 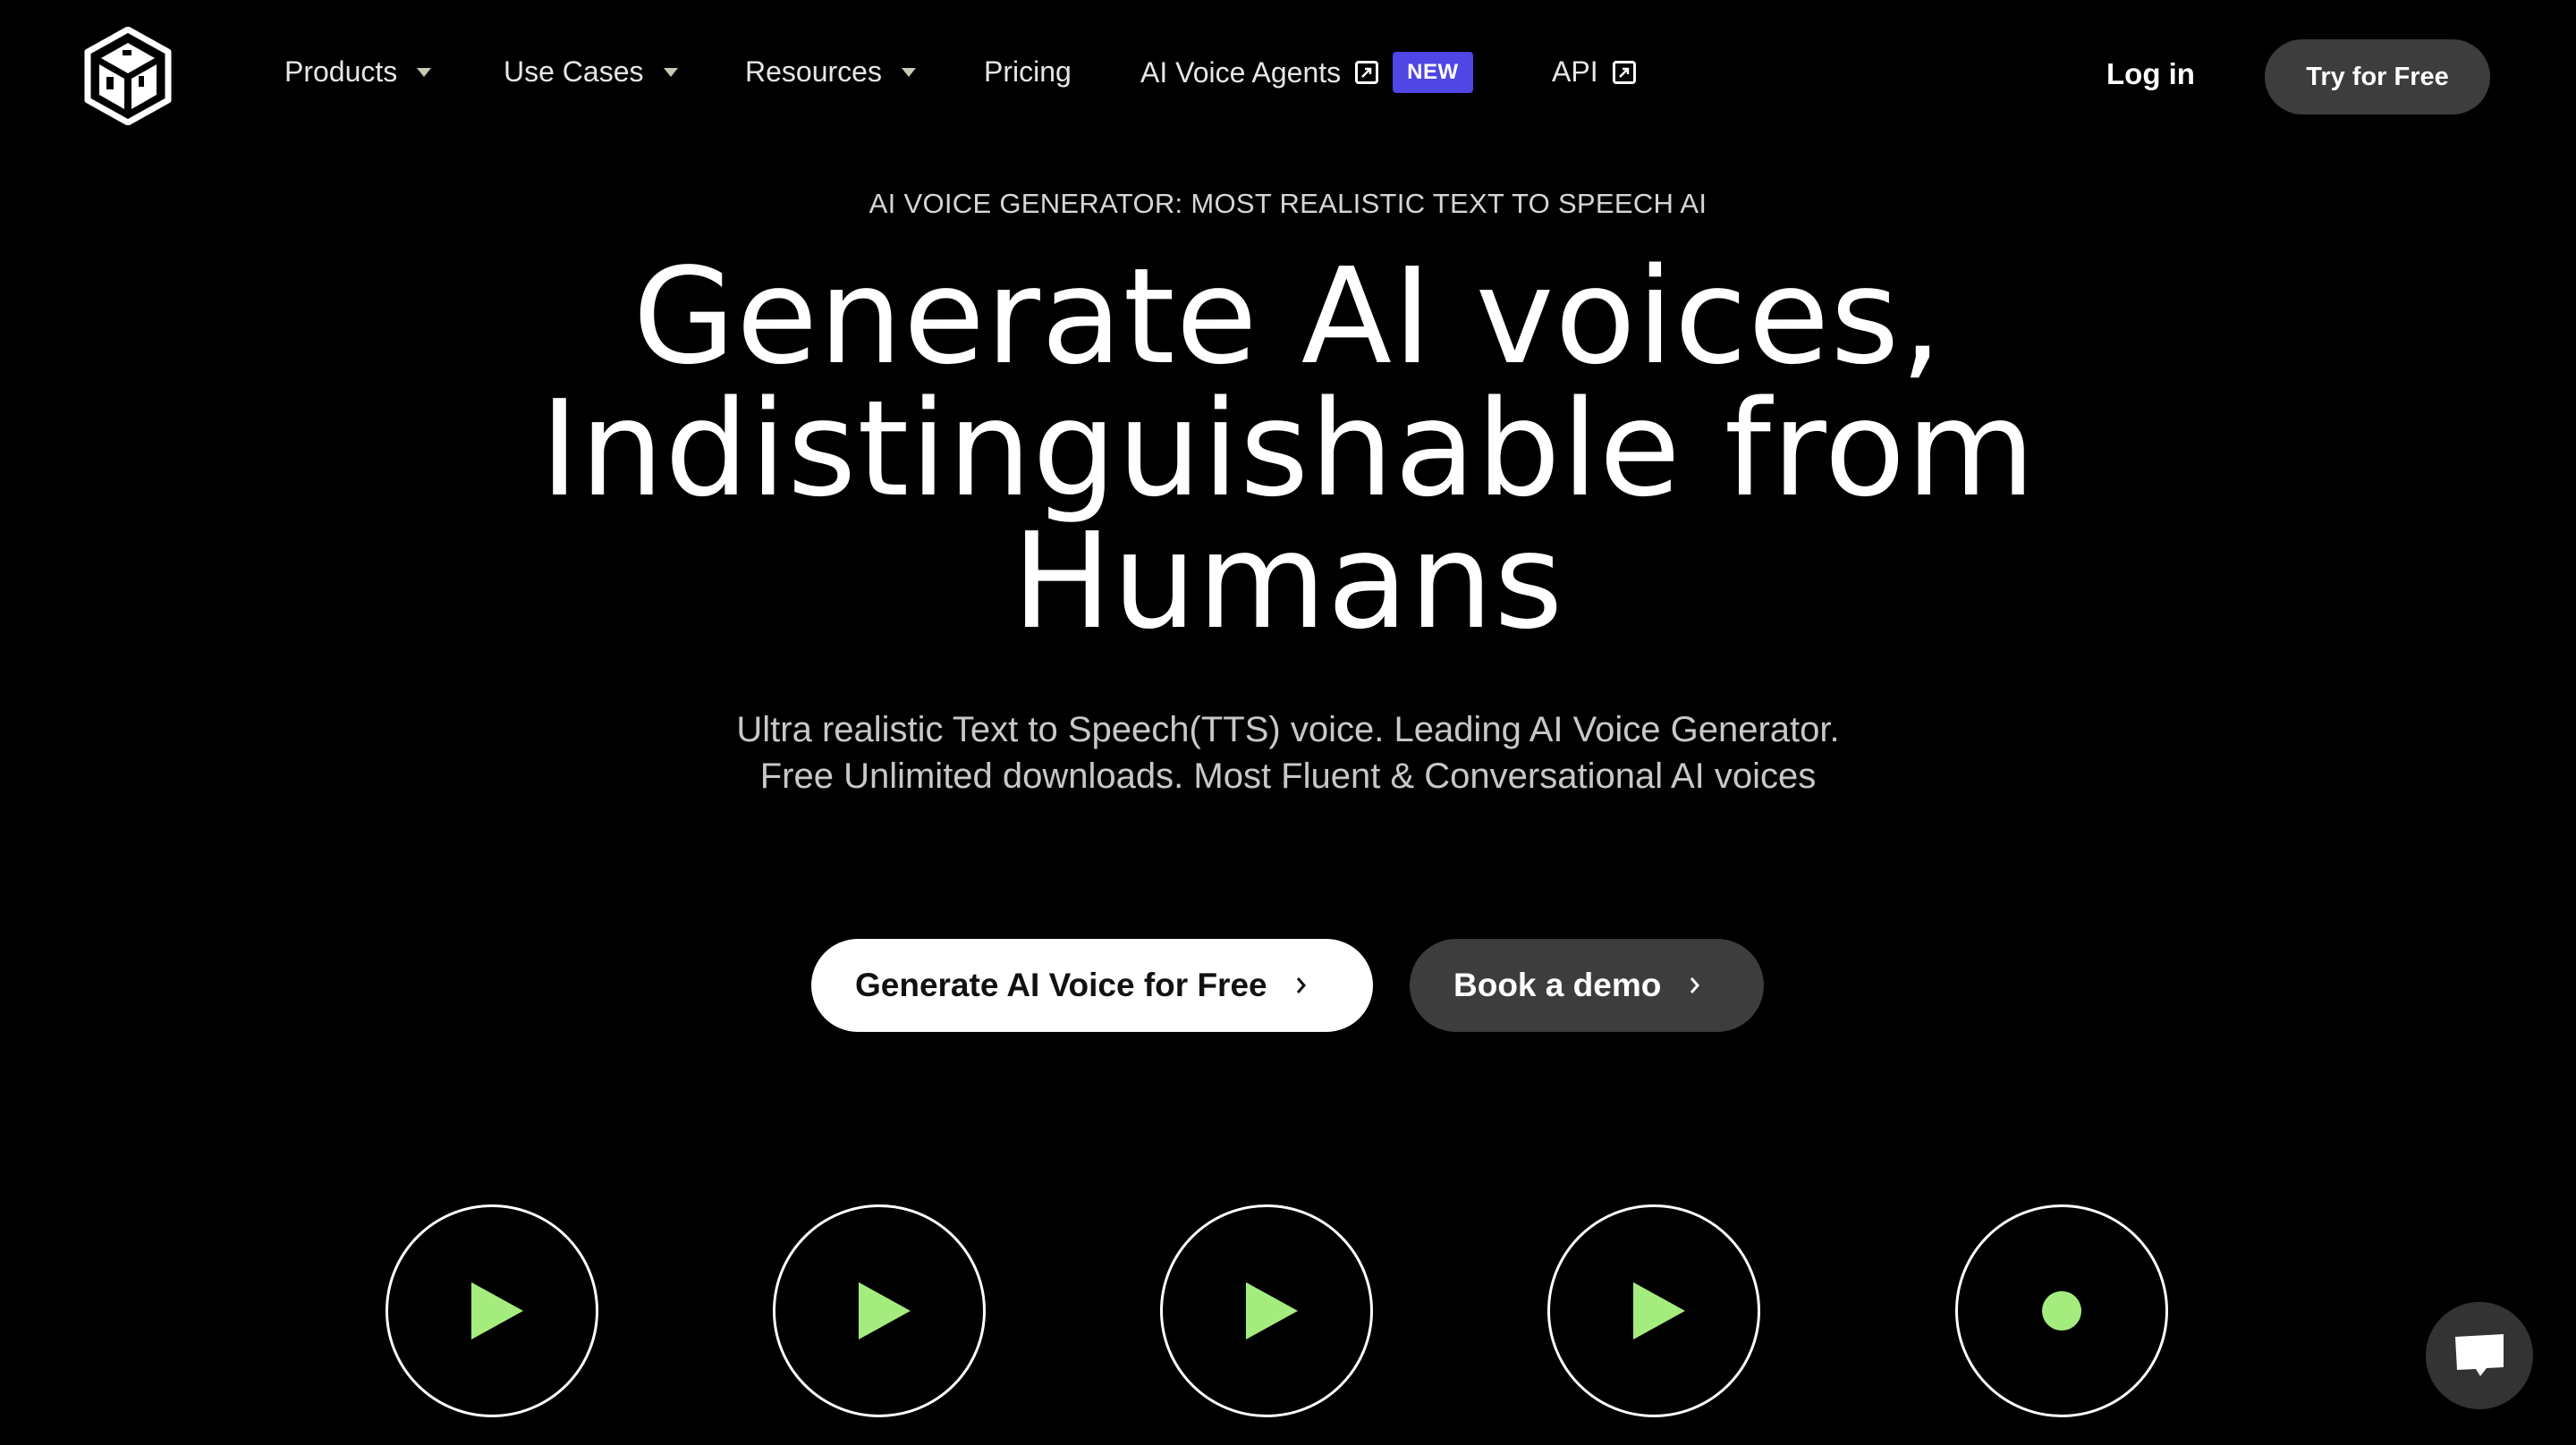 I want to click on new-badge: NEW, so click(x=1433, y=72).